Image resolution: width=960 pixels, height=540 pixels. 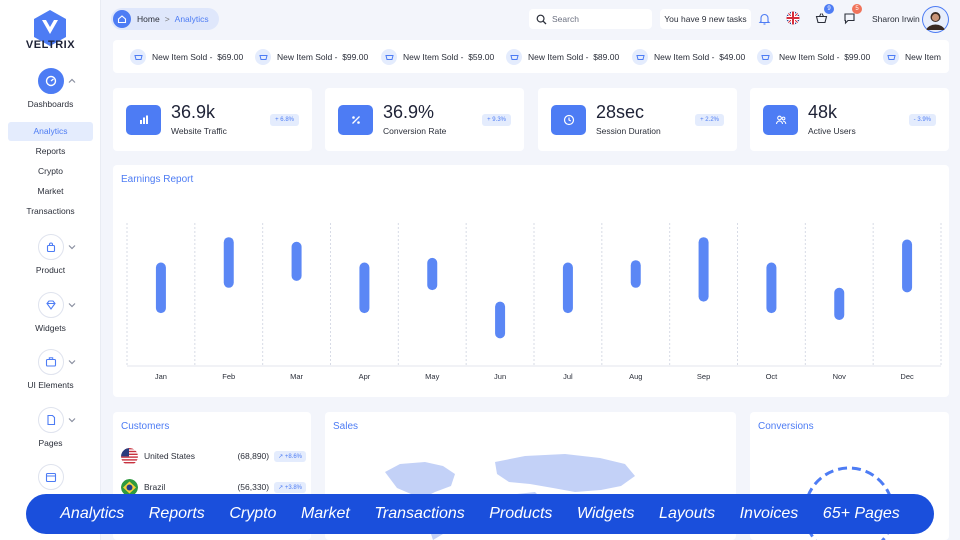 I want to click on nav-dashboards: Dashboards, so click(x=50, y=88).